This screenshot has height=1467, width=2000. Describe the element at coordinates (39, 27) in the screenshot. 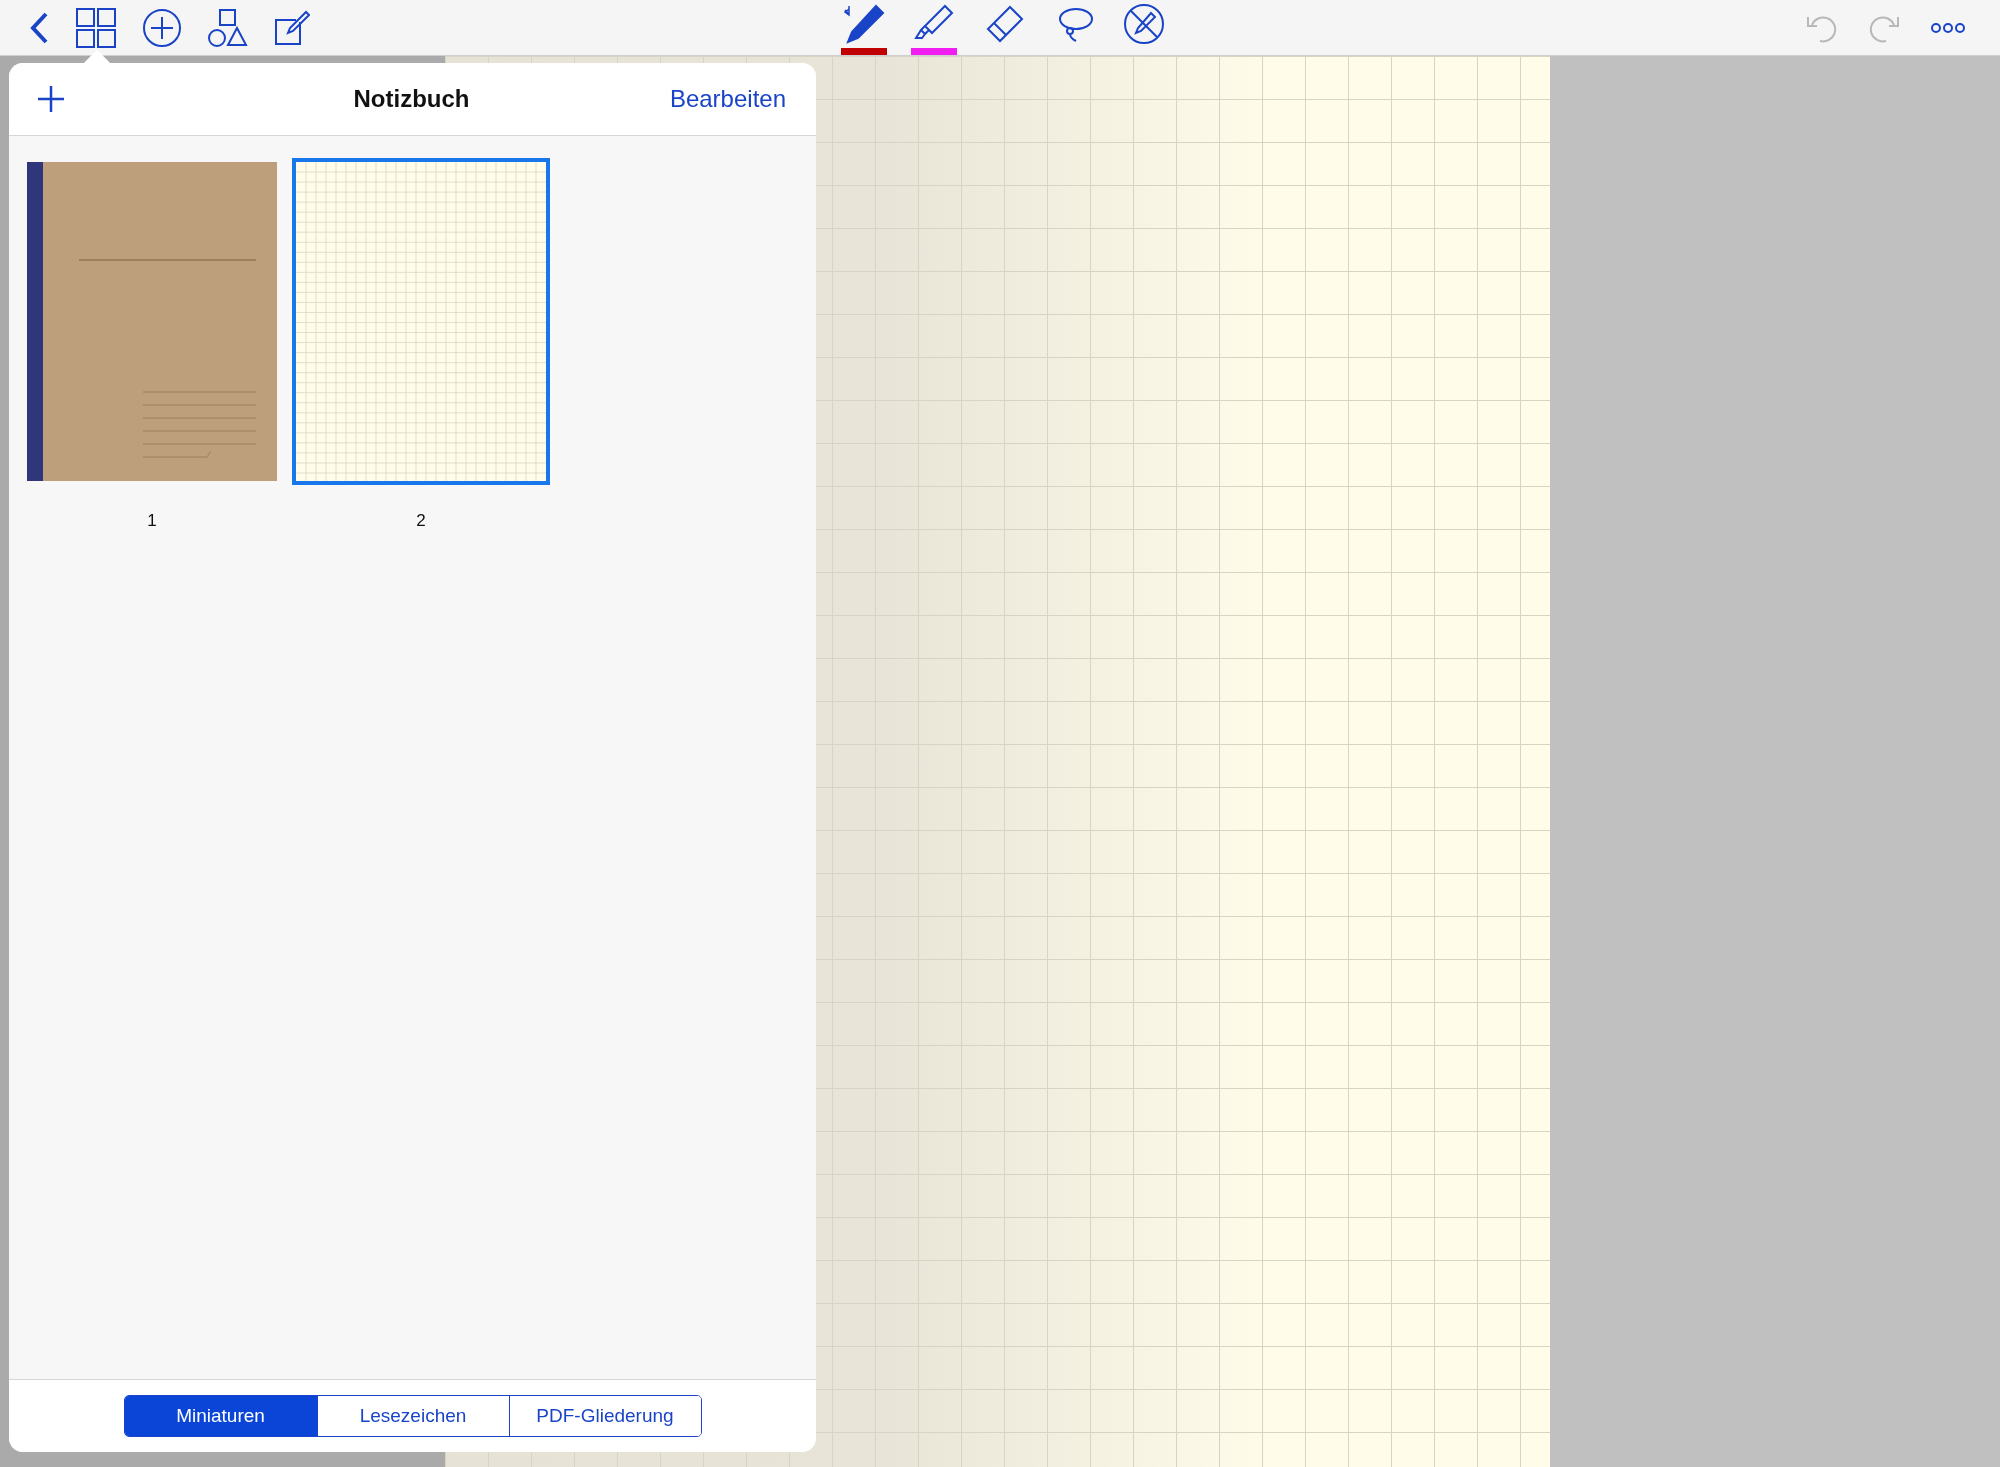

I see `back-icon` at that location.